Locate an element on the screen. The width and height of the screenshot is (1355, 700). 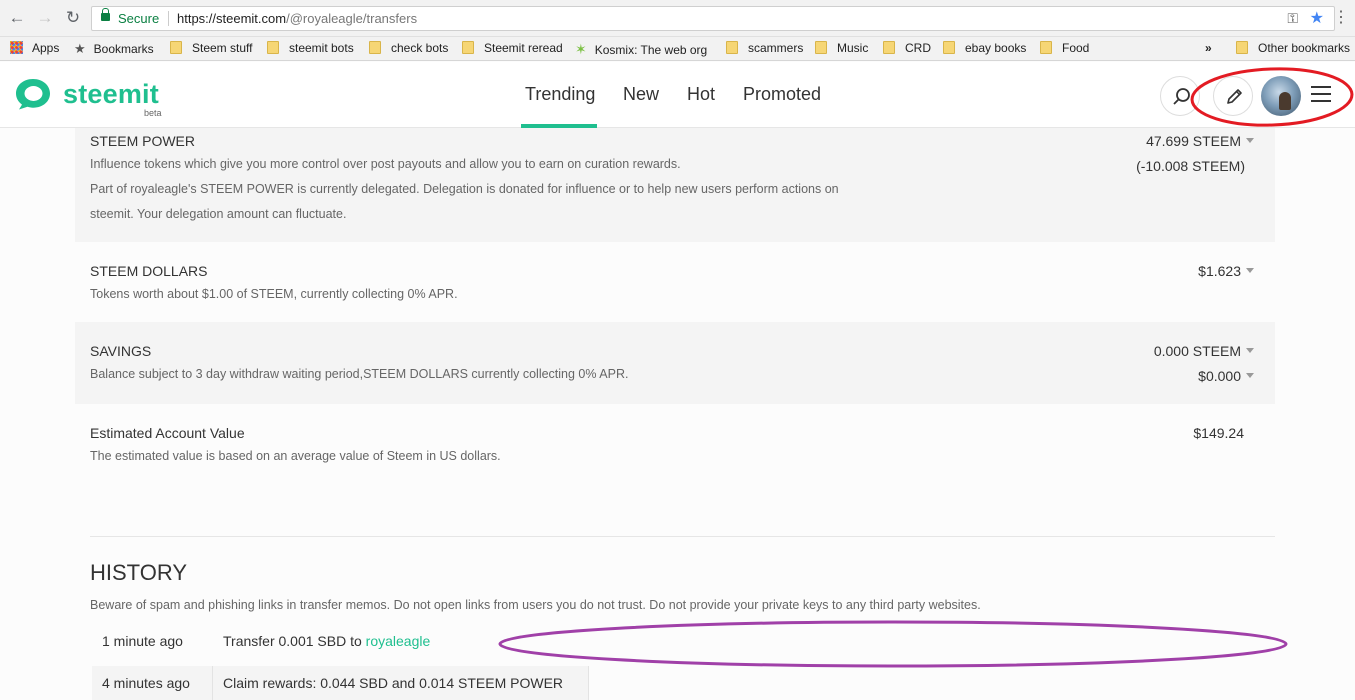
kosmix-star-icon: ✶ is located at coordinates (581, 49).